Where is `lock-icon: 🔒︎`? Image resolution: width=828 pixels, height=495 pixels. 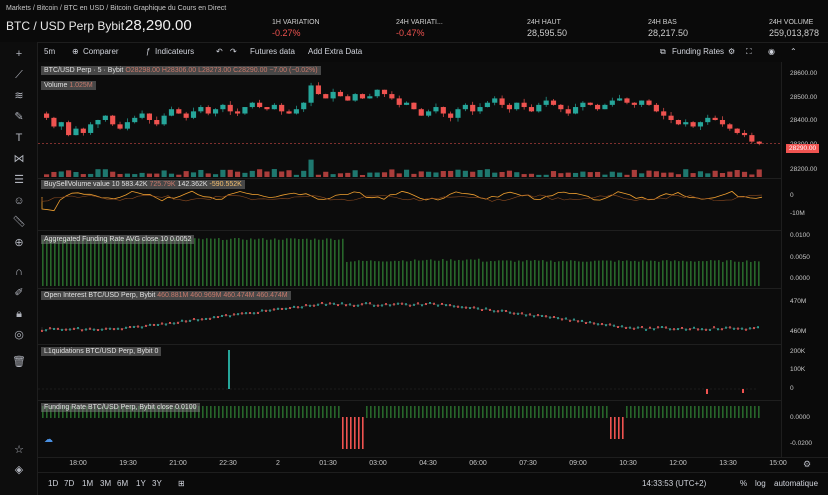 lock-icon: 🔒︎ is located at coordinates (19, 314).